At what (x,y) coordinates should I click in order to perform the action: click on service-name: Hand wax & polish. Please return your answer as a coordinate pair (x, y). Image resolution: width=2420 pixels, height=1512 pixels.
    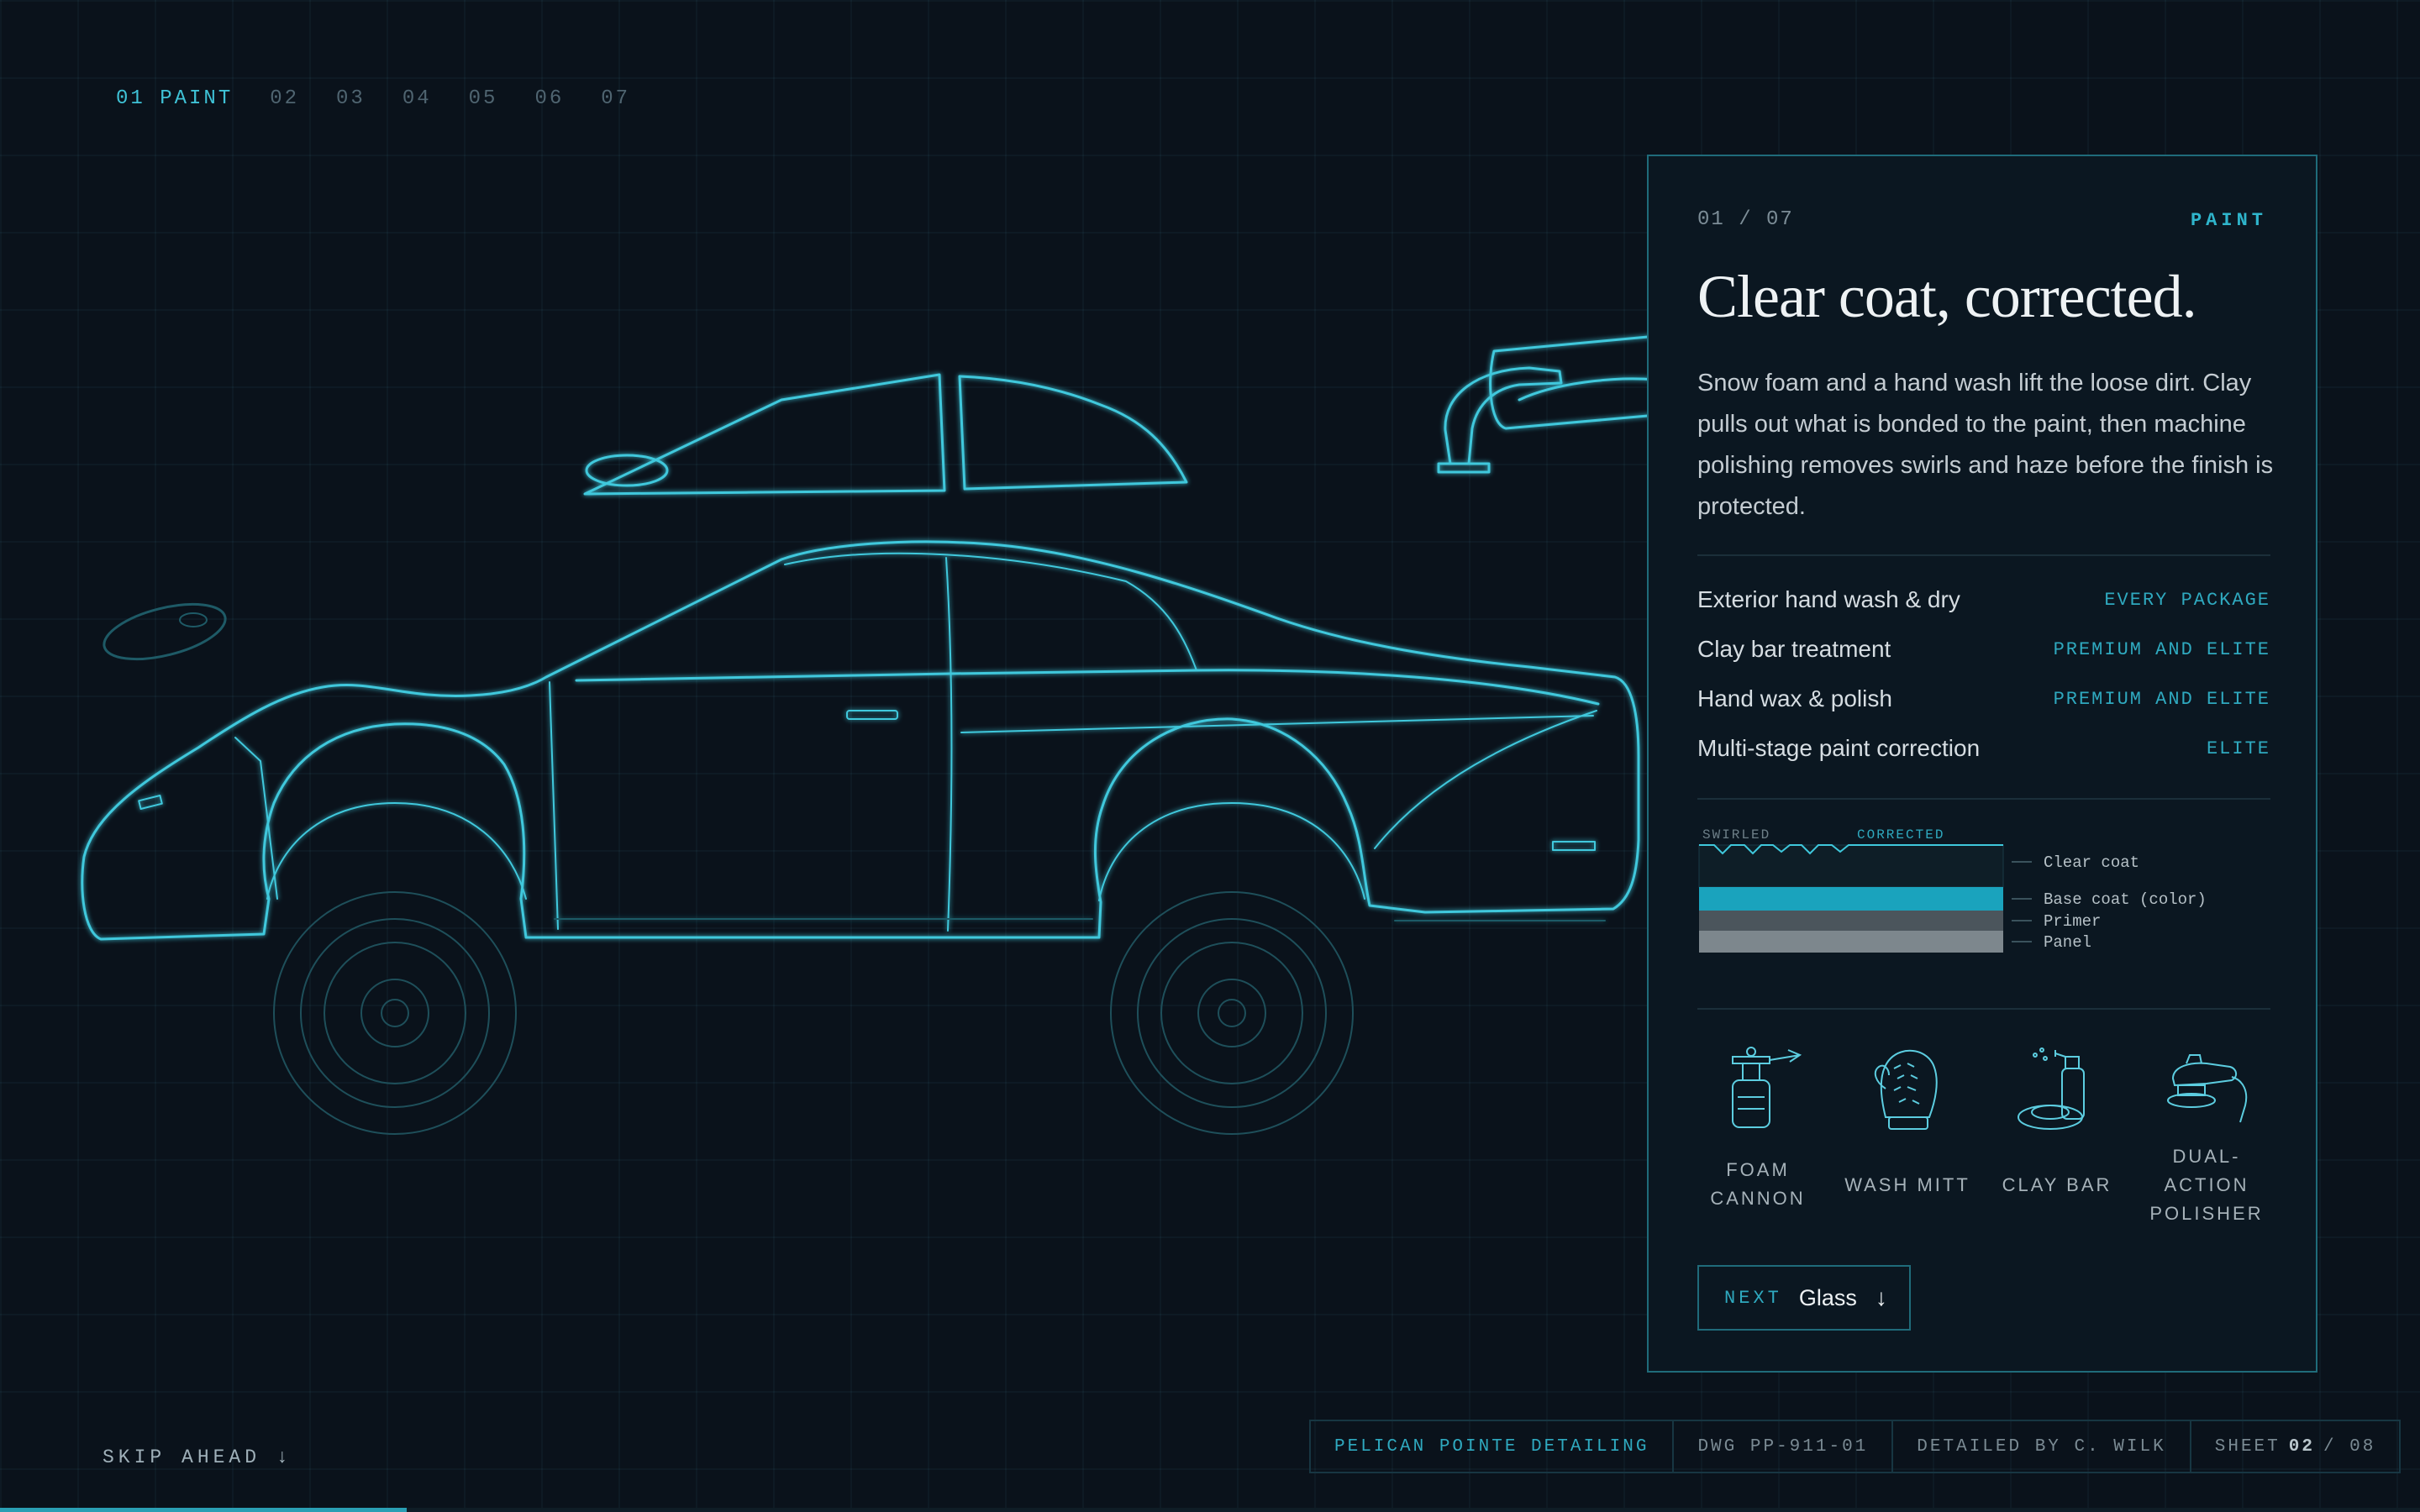
    Looking at the image, I should click on (1795, 698).